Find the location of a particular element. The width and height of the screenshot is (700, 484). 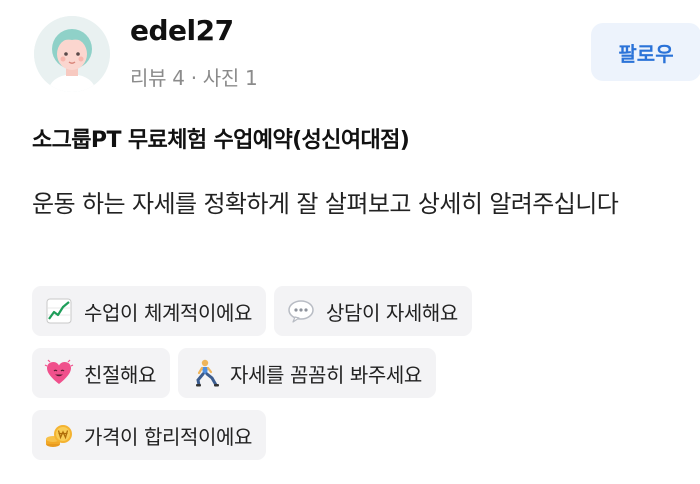

heart-icon is located at coordinates (59, 373).